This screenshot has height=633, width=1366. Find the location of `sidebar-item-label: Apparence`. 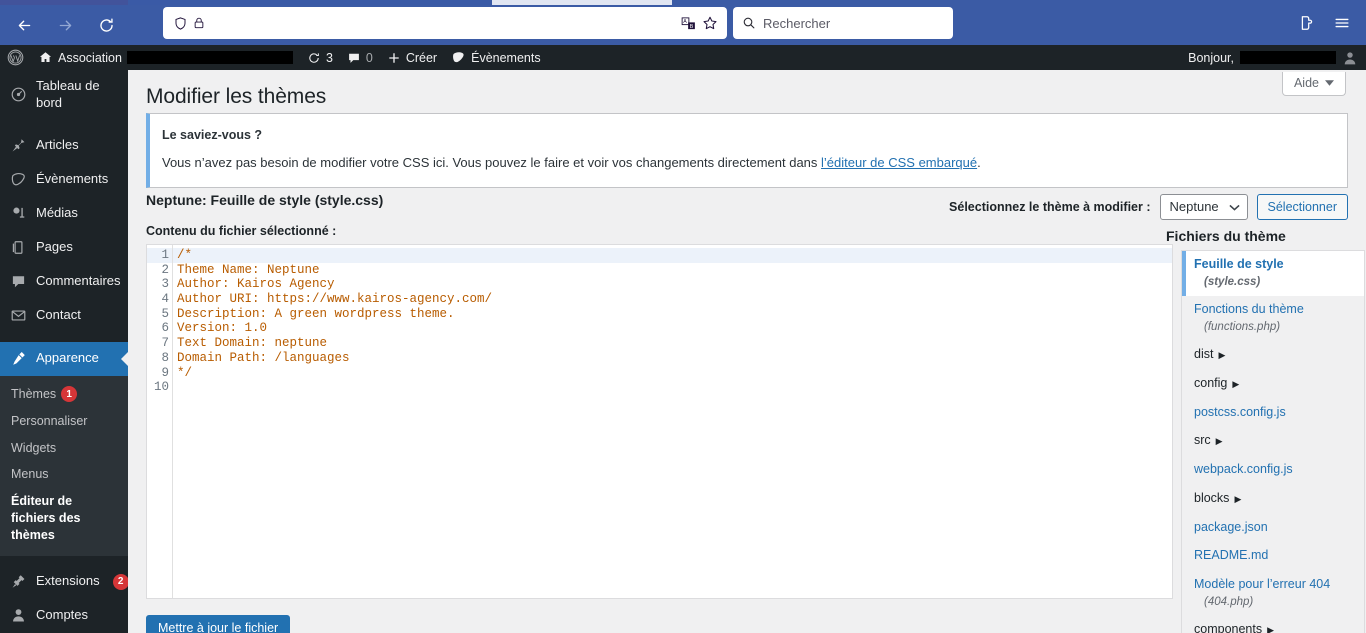

sidebar-item-label: Apparence is located at coordinates (67, 358).